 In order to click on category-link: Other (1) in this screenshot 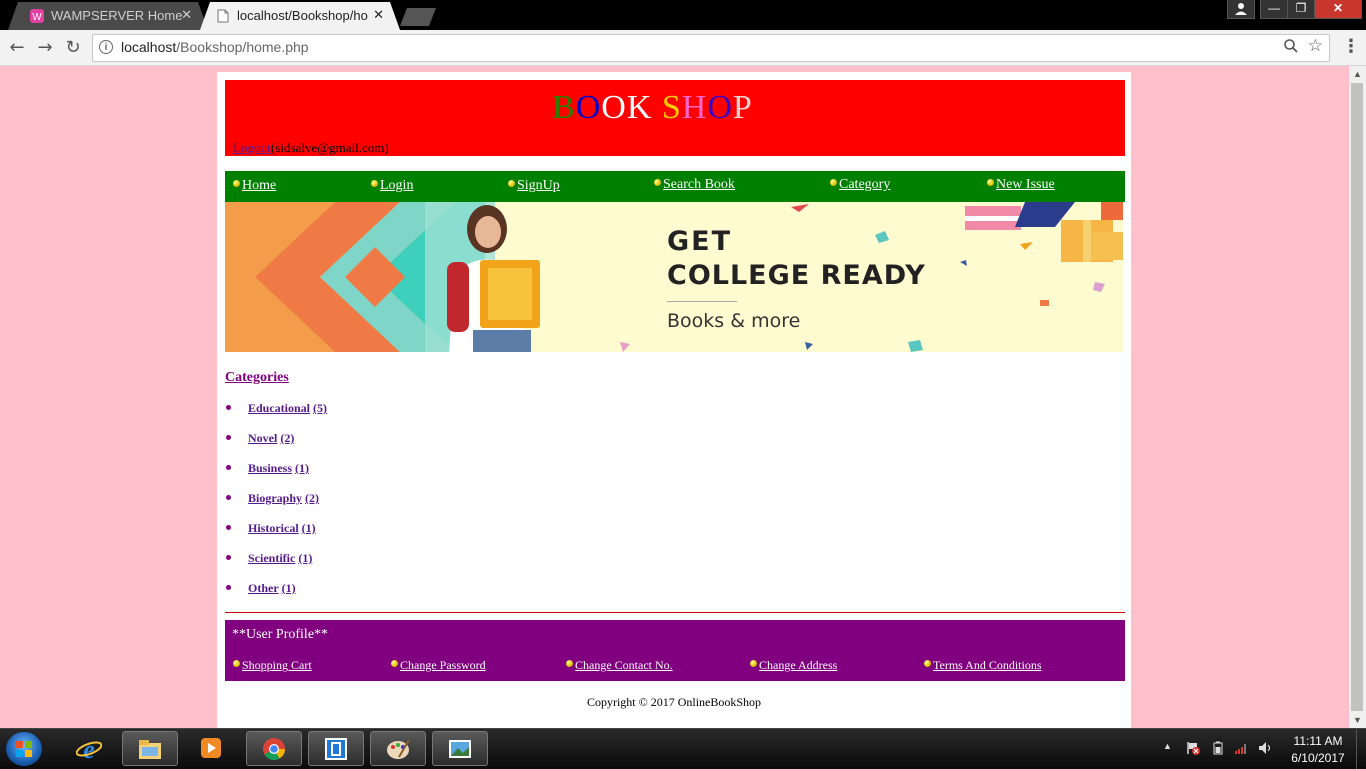, I will do `click(272, 588)`.